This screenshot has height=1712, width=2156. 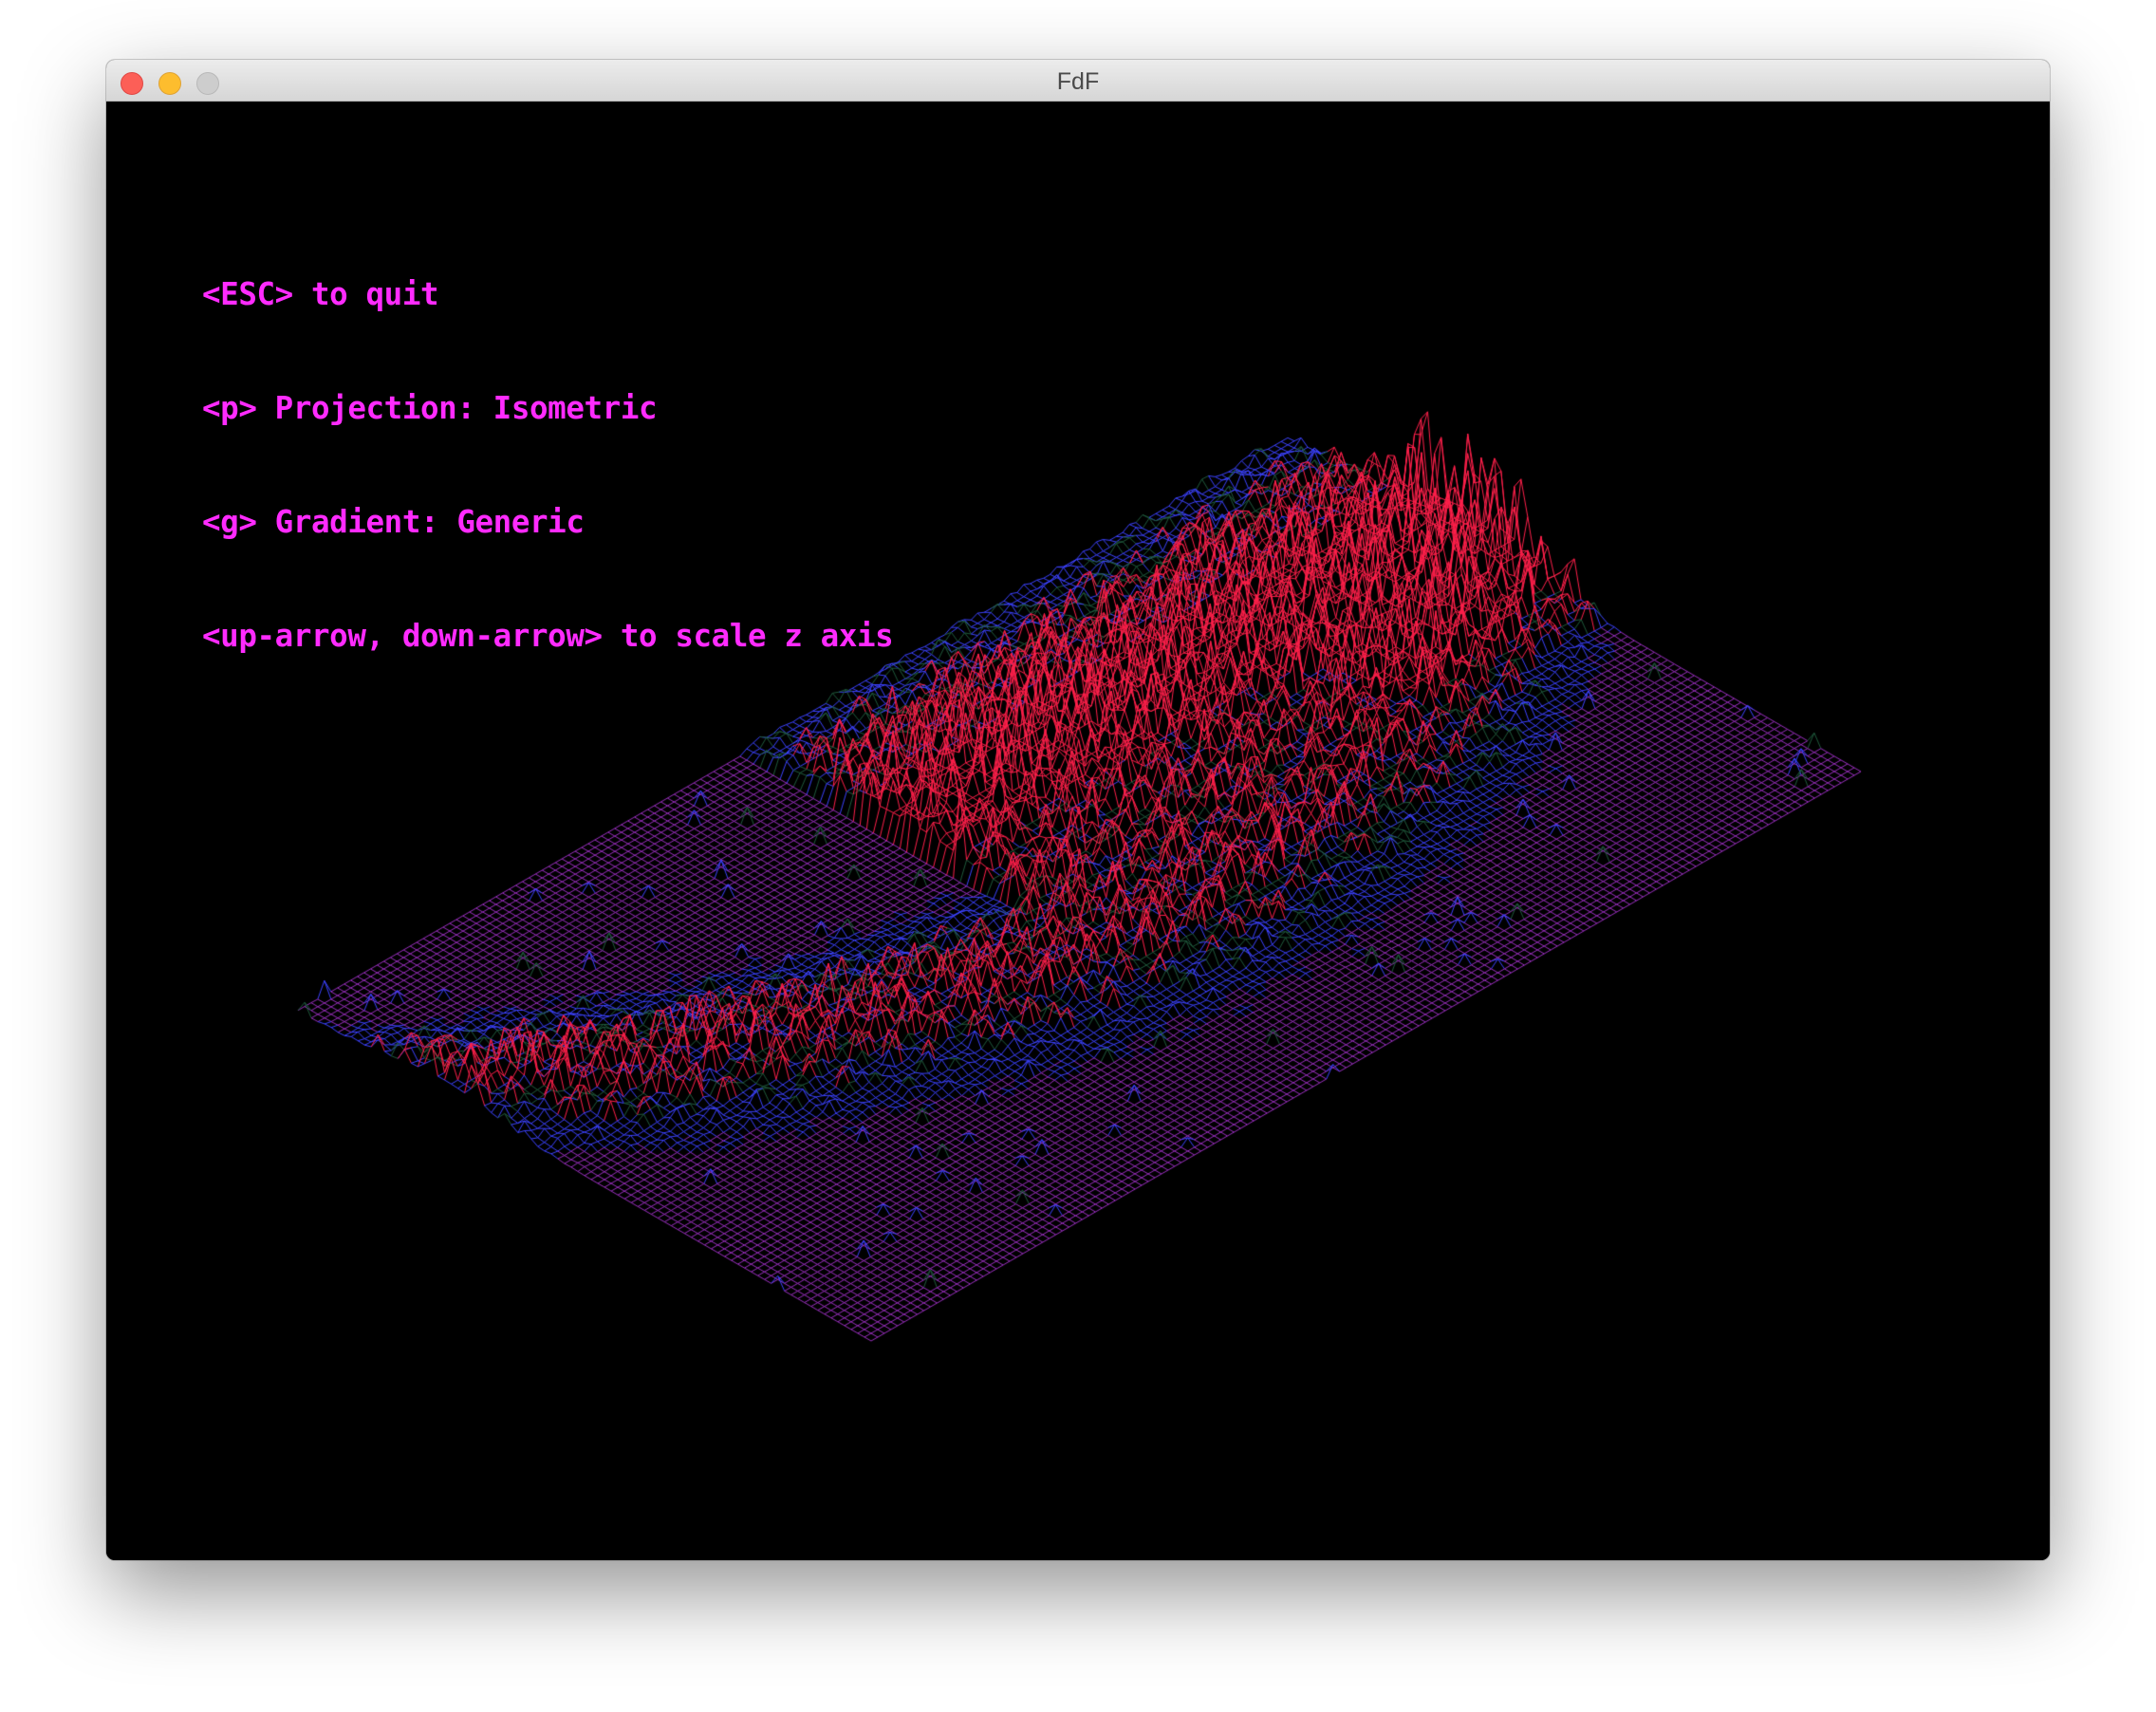 What do you see at coordinates (430, 408) in the screenshot?
I see `help-projection-line: <p> Projection: Isometric` at bounding box center [430, 408].